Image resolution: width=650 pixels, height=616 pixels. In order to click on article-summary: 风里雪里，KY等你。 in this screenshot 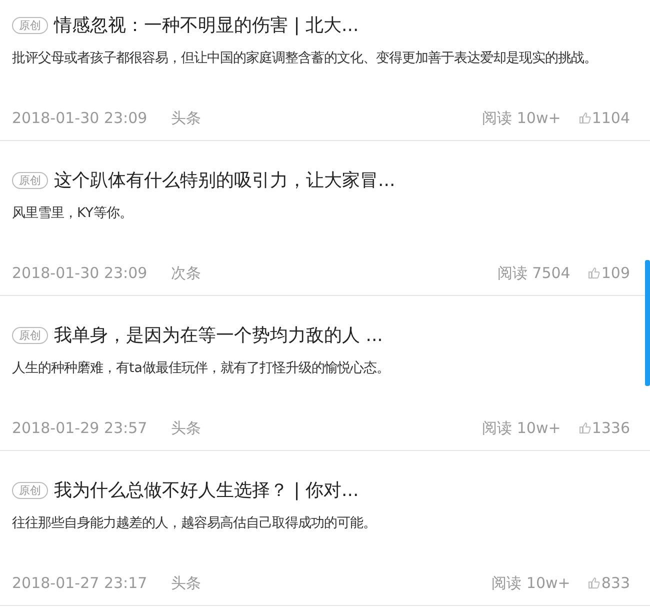, I will do `click(73, 214)`.